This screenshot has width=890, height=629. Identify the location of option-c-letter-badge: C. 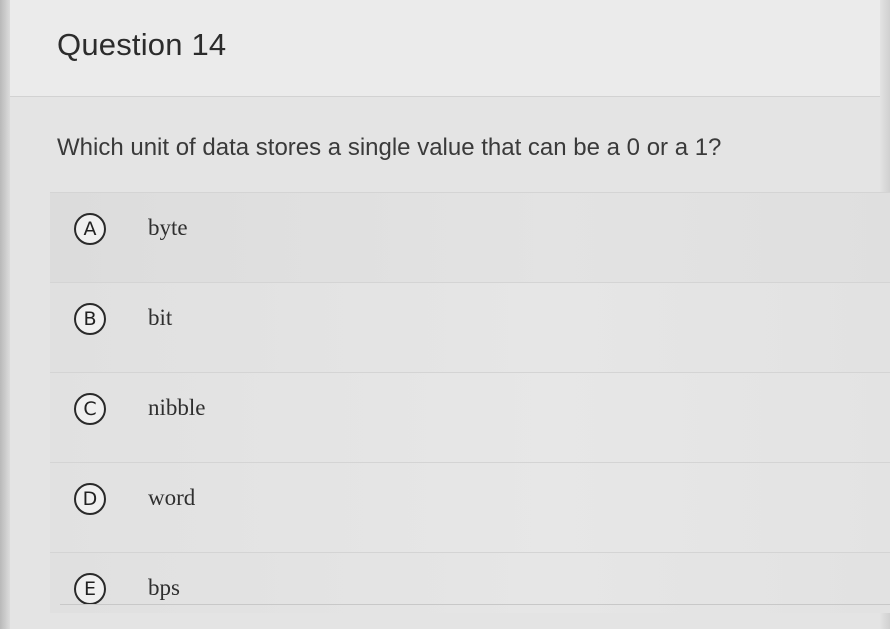
(90, 409).